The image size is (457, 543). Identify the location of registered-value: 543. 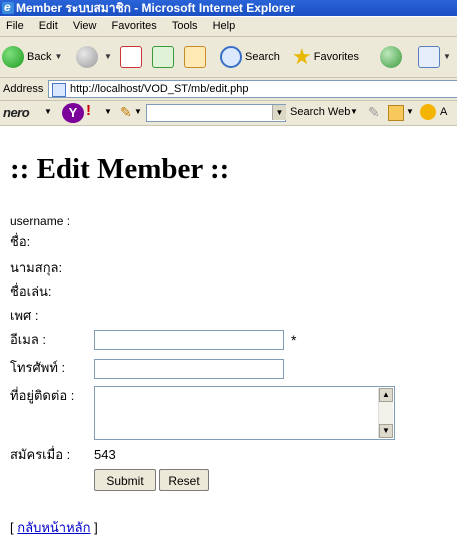
(105, 454).